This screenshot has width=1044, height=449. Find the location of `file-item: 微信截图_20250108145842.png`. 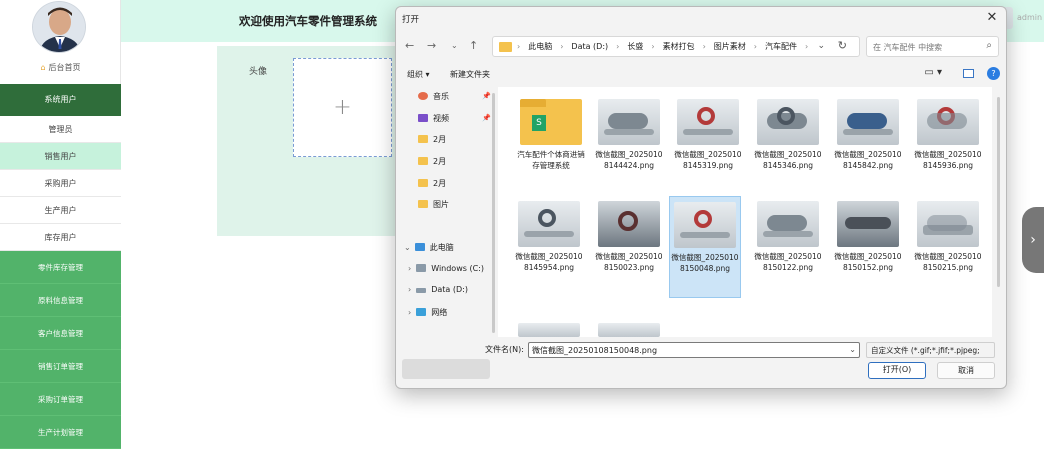

file-item: 微信截图_20250108145842.png is located at coordinates (868, 135).